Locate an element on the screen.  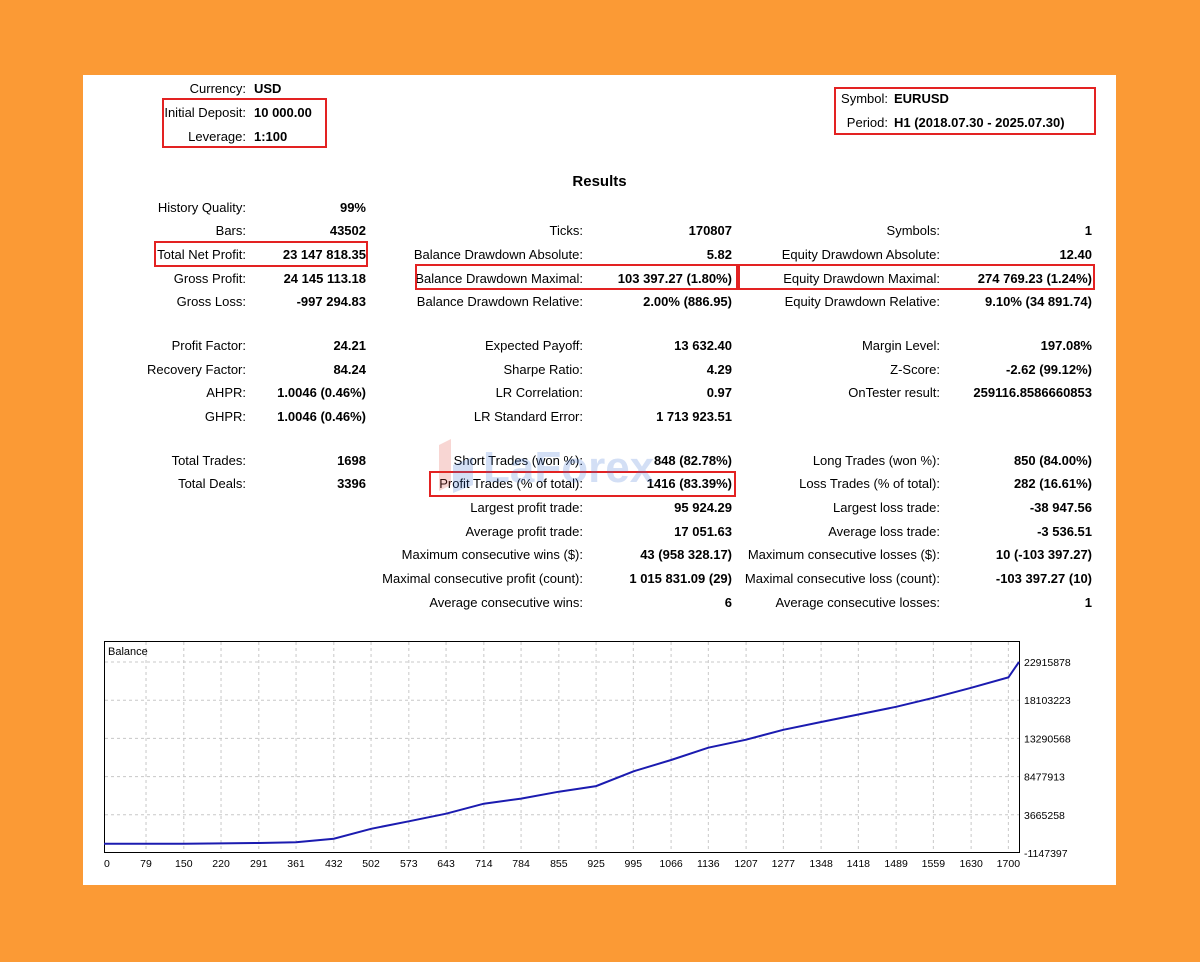
max-consecutive-losses-value: 10 (-103 397.27) is located at coordinates (1043, 554).